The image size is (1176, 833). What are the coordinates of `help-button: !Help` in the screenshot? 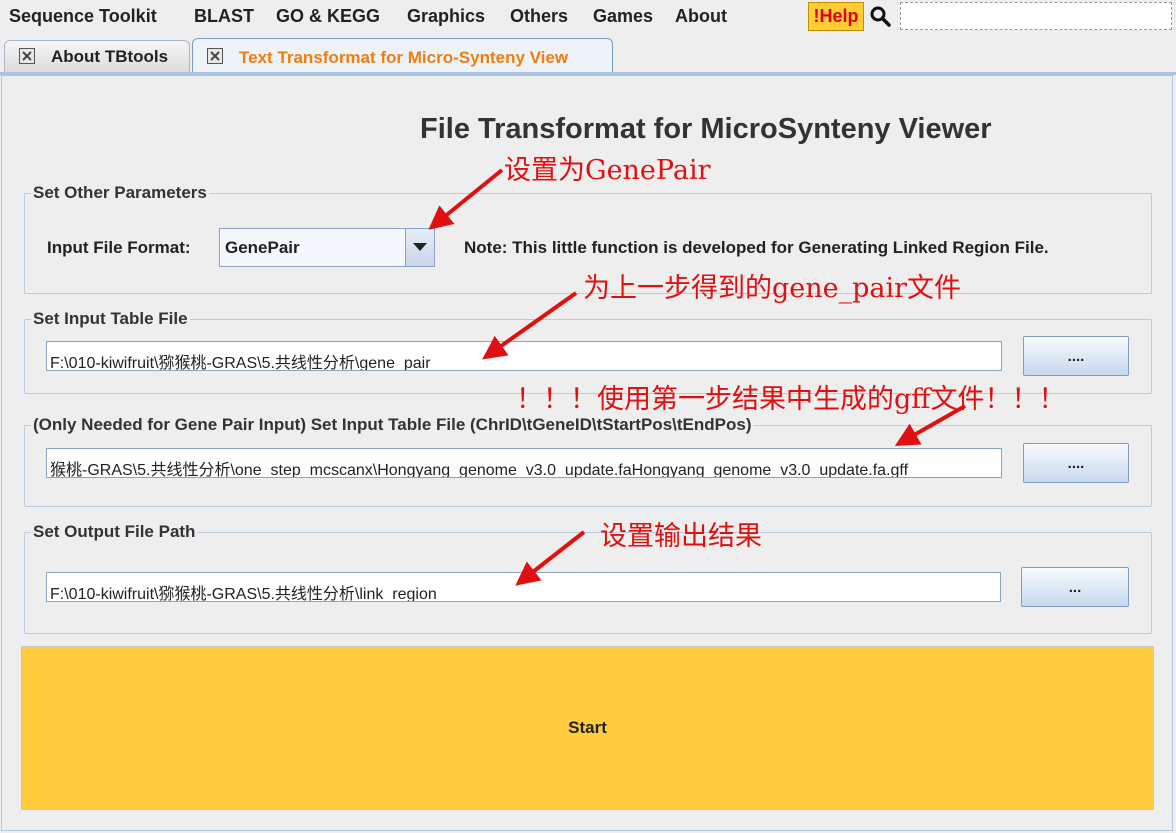 It's located at (836, 16).